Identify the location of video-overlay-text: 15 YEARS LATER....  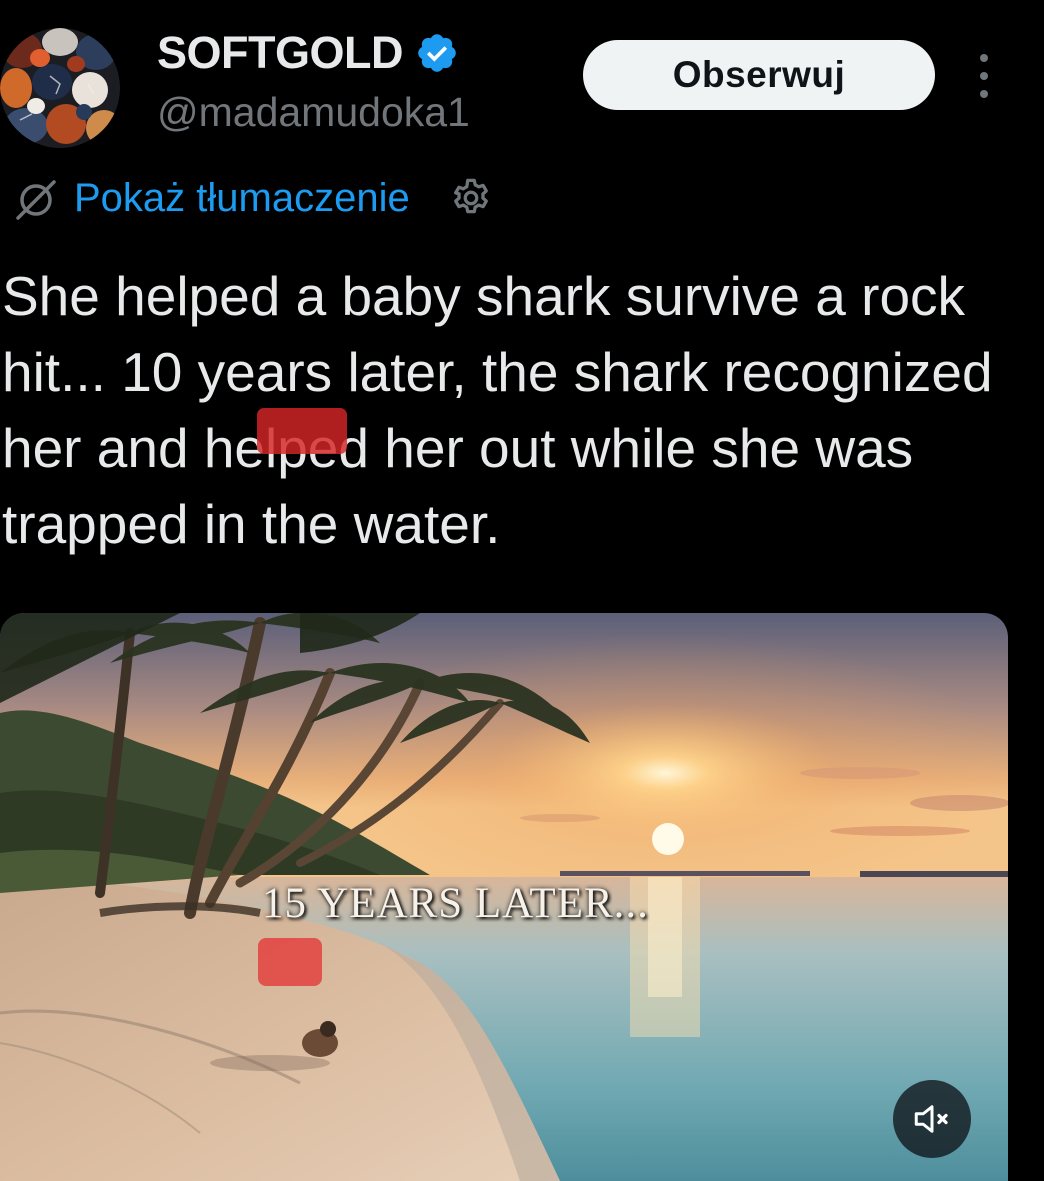
(455, 903).